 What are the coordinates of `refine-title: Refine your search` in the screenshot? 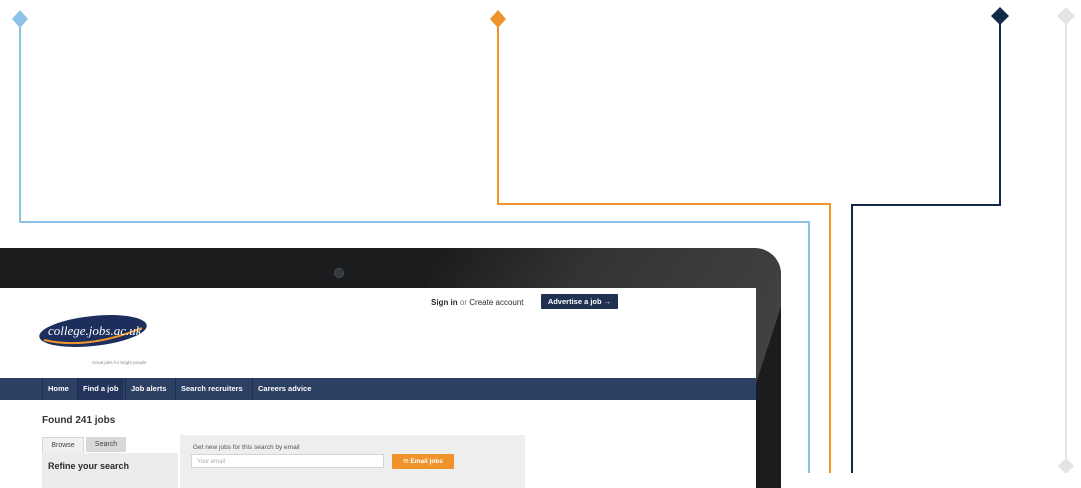 It's located at (89, 466).